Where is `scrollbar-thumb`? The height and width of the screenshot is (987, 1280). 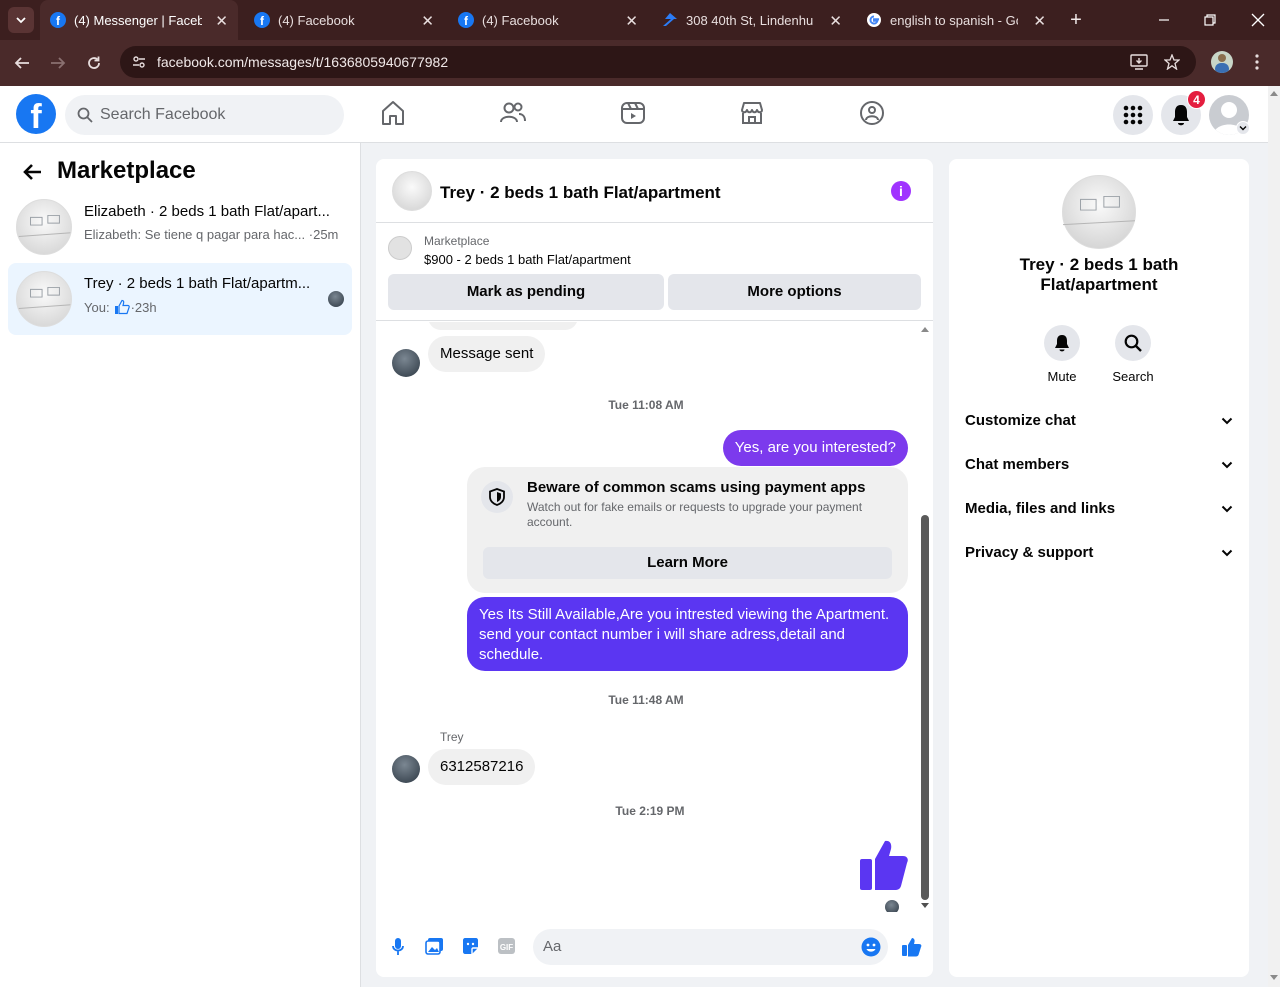
scrollbar-thumb is located at coordinates (925, 707).